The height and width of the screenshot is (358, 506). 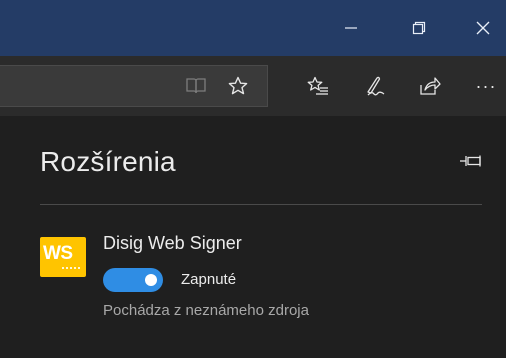 What do you see at coordinates (134, 86) in the screenshot?
I see `address-bar` at bounding box center [134, 86].